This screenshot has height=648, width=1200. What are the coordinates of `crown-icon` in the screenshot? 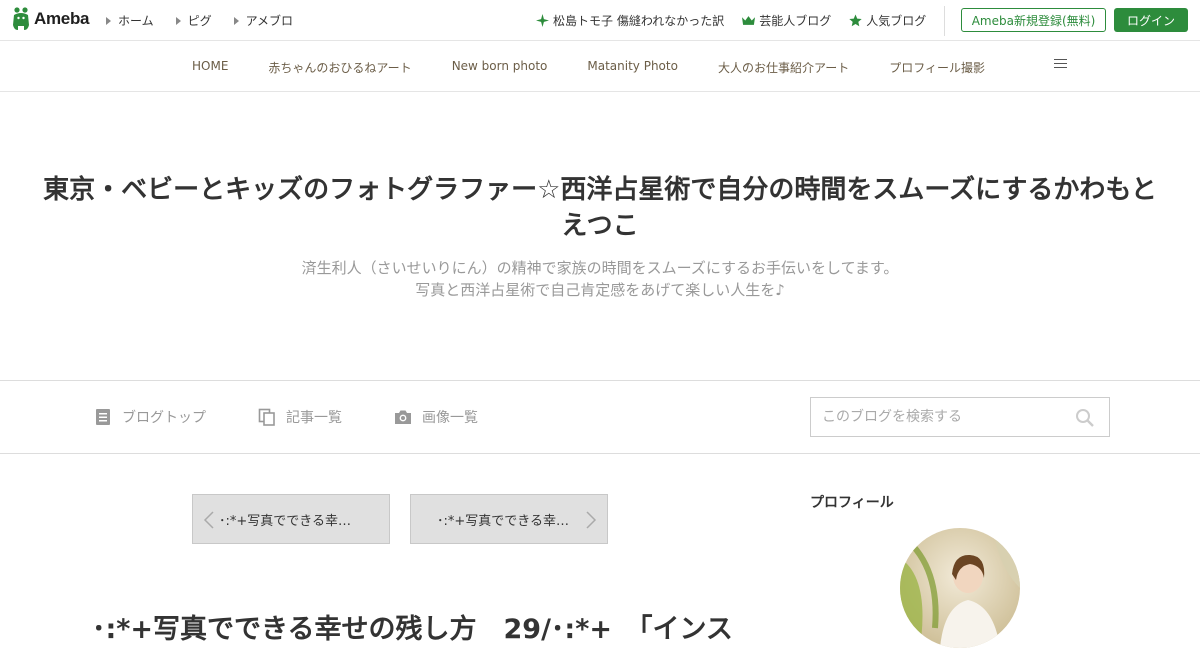 It's located at (749, 20).